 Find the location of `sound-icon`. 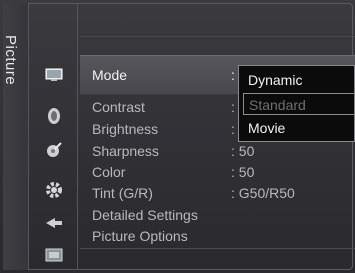

sound-icon is located at coordinates (54, 116).